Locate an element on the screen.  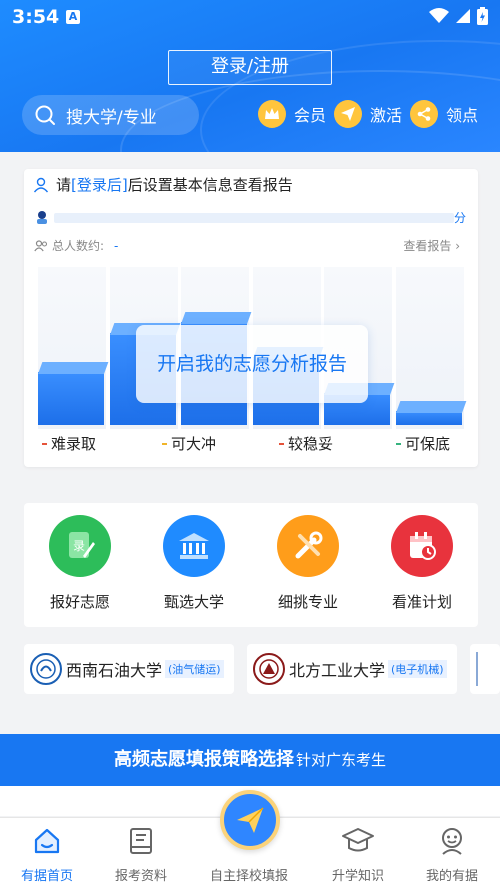
legend-item-hard: 难录取 is located at coordinates (69, 443).